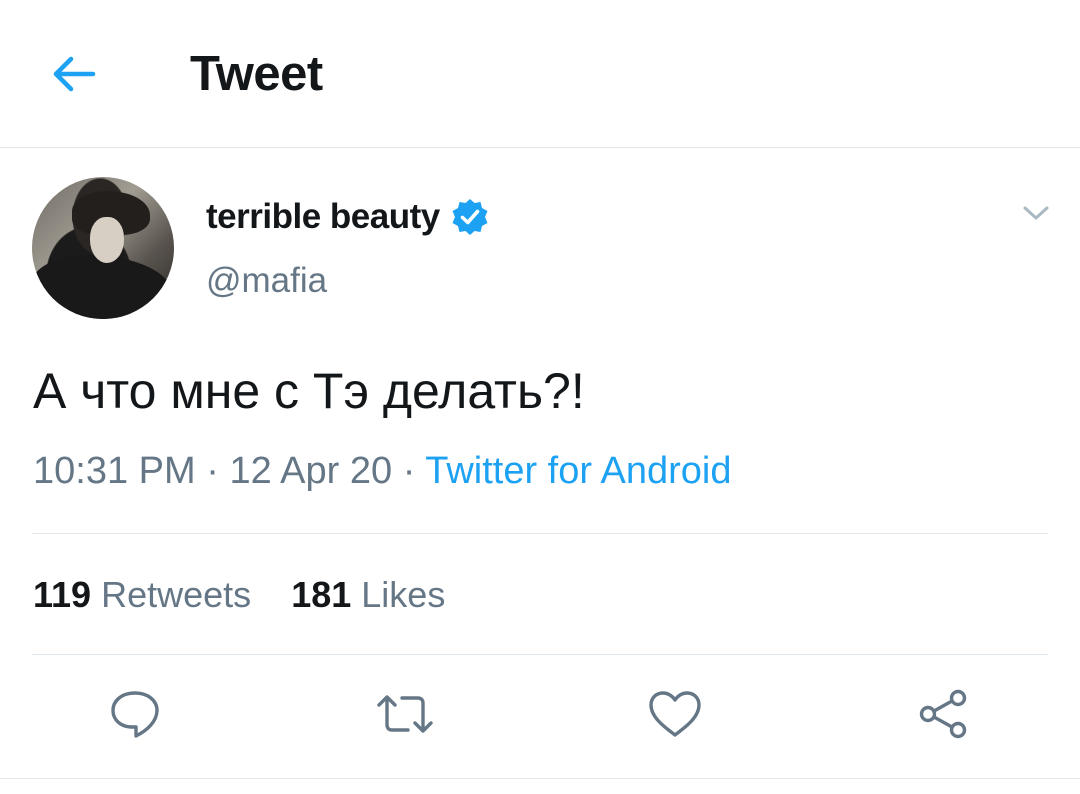 This screenshot has height=794, width=1080. What do you see at coordinates (321, 594) in the screenshot?
I see `likes-count: 181` at bounding box center [321, 594].